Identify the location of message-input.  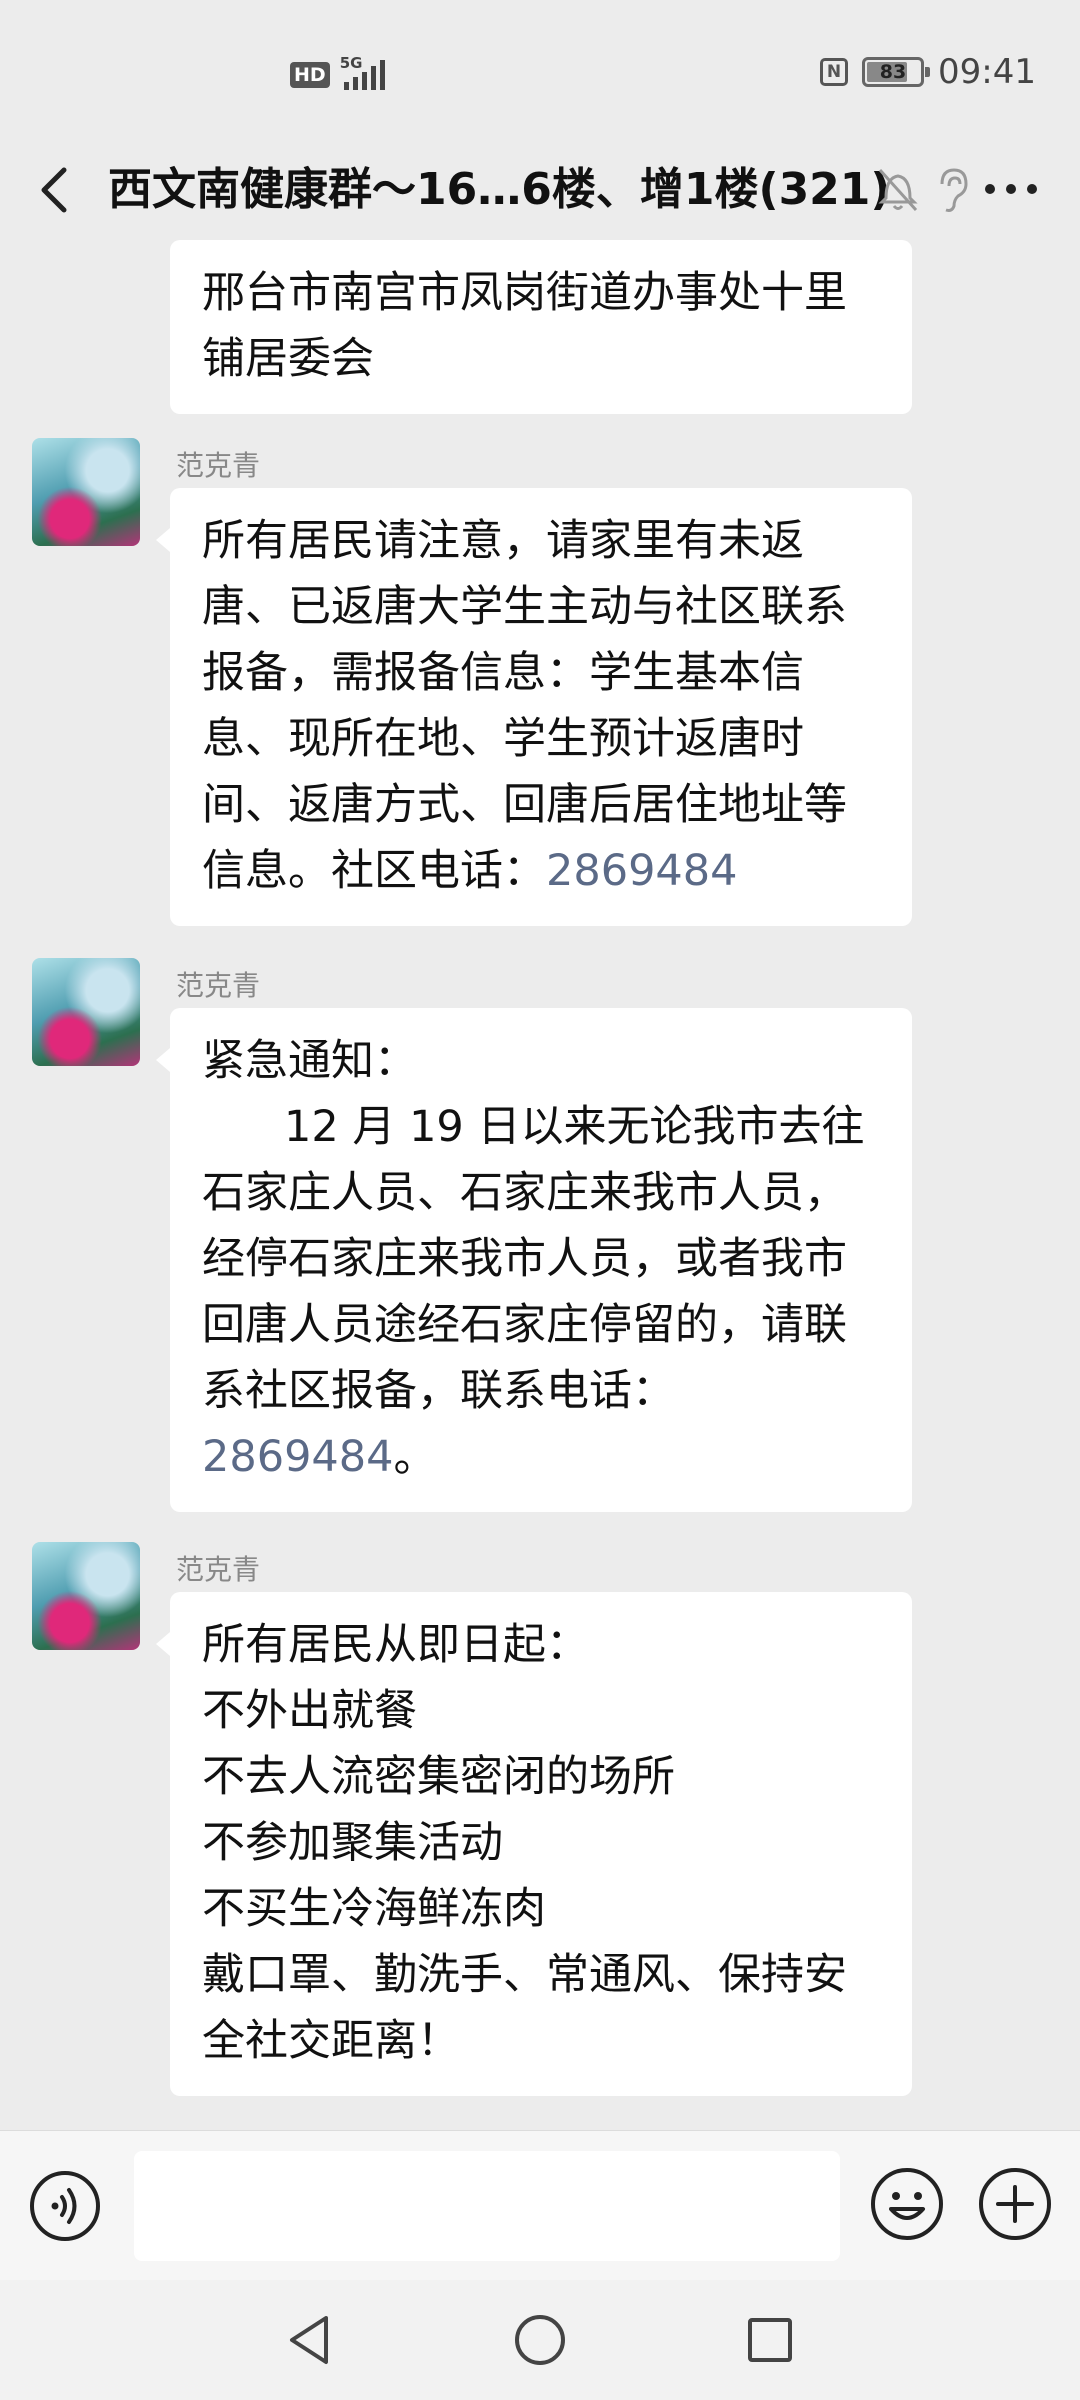
(487, 2206).